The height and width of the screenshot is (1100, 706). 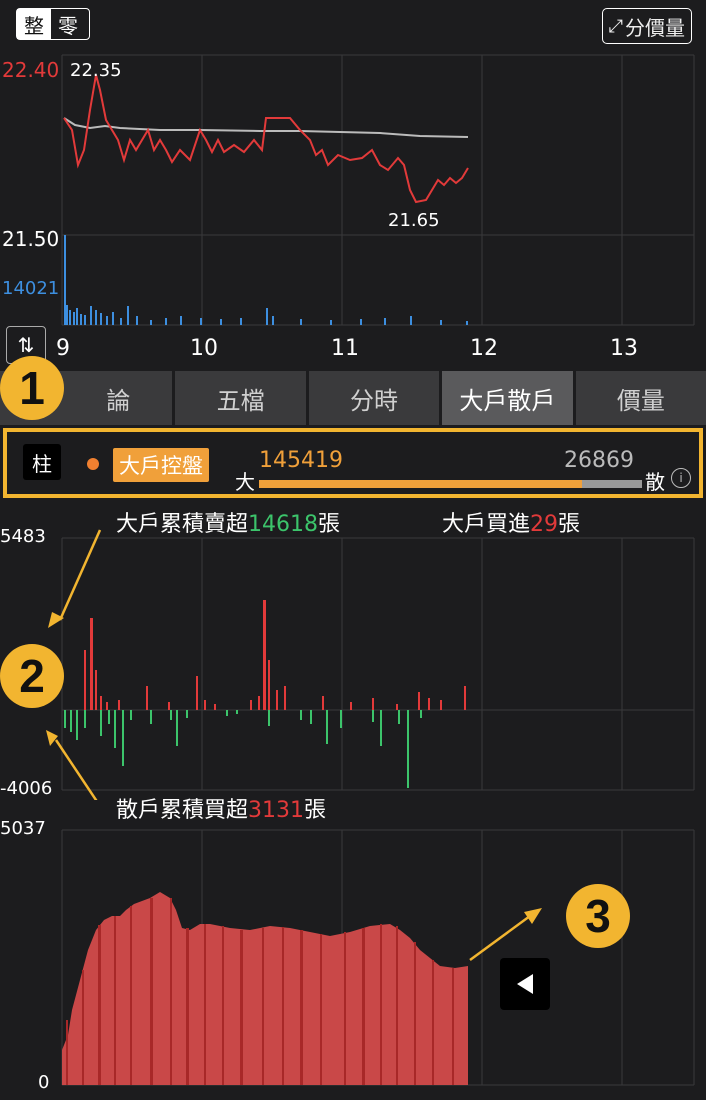 I want to click on x-tick-11: 11, so click(x=345, y=348).